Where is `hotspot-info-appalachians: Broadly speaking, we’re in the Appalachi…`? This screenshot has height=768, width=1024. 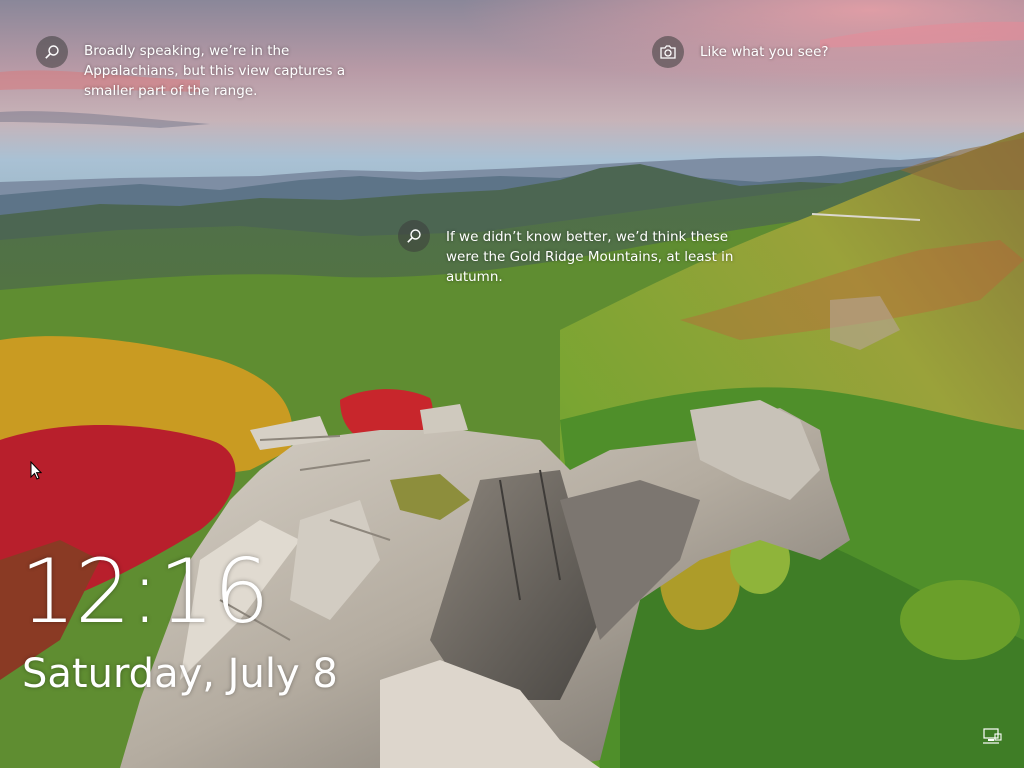
hotspot-info-appalachians: Broadly speaking, we’re in the Appalachi… is located at coordinates (195, 68).